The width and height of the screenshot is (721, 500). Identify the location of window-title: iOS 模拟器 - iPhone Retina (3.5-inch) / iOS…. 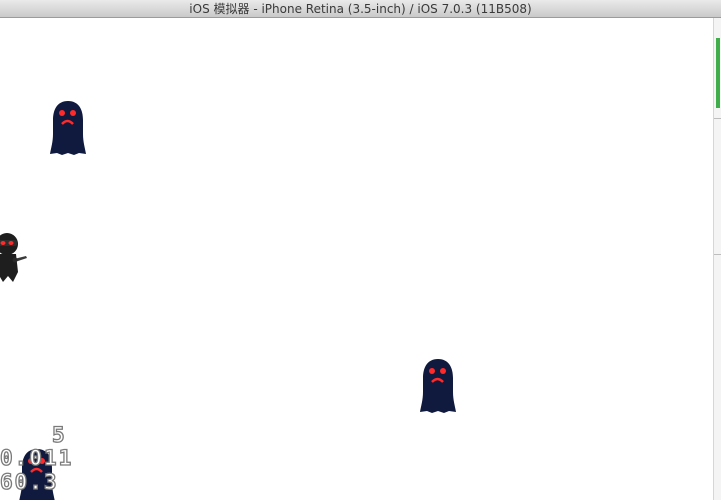
(360, 9).